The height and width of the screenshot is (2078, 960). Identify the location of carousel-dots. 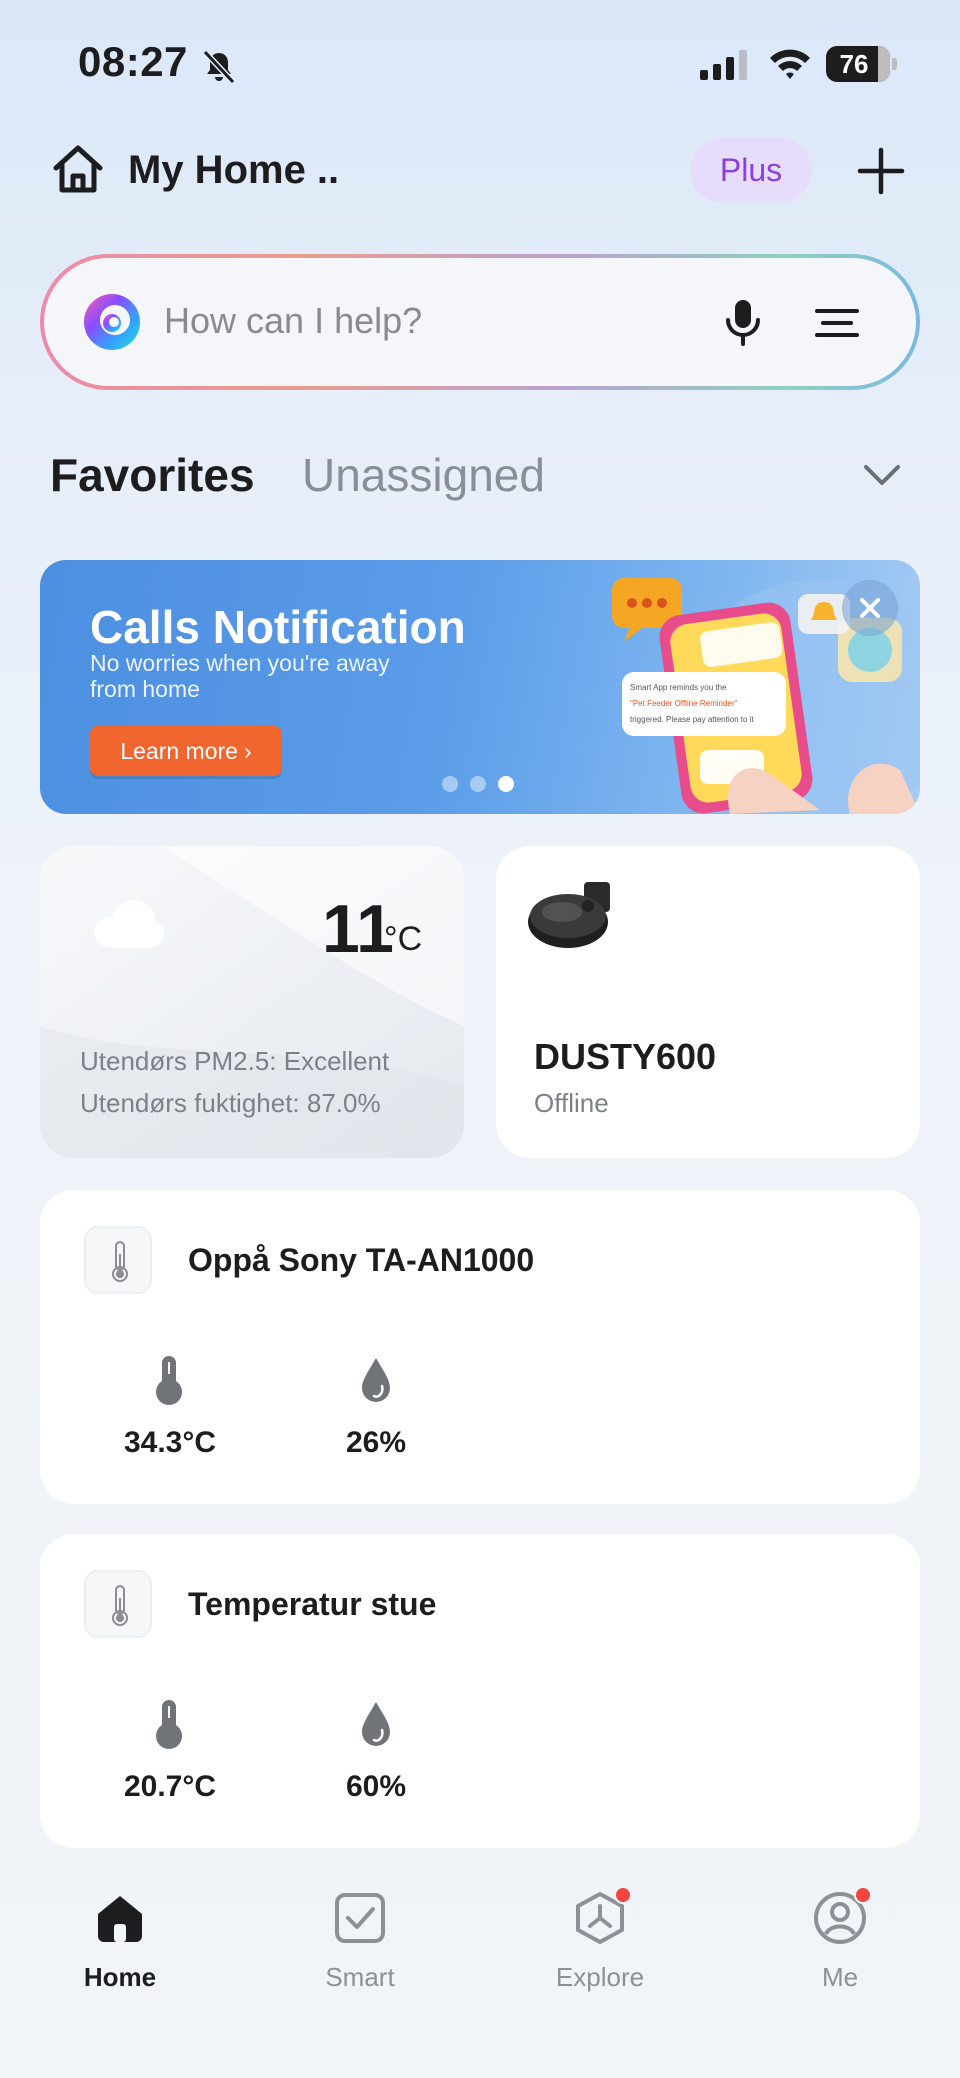
(482, 784).